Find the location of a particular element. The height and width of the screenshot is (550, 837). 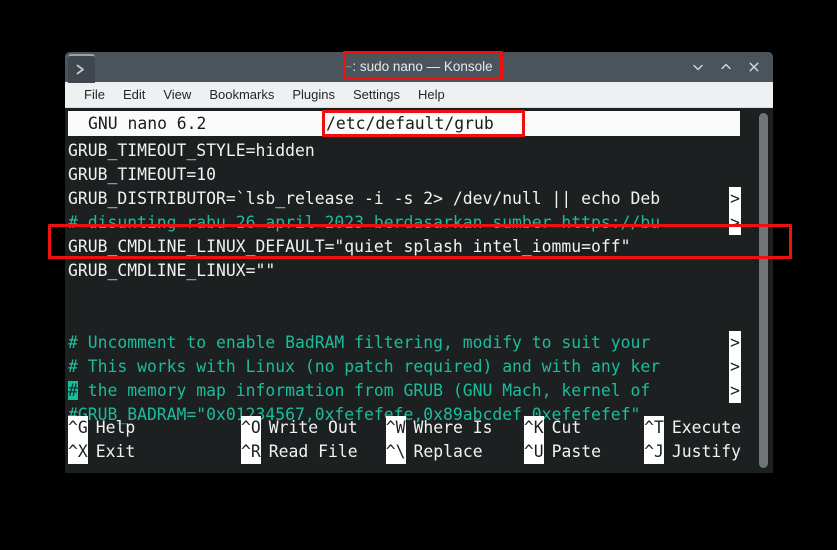

nano-filename: /etc/default/grub is located at coordinates (410, 123).